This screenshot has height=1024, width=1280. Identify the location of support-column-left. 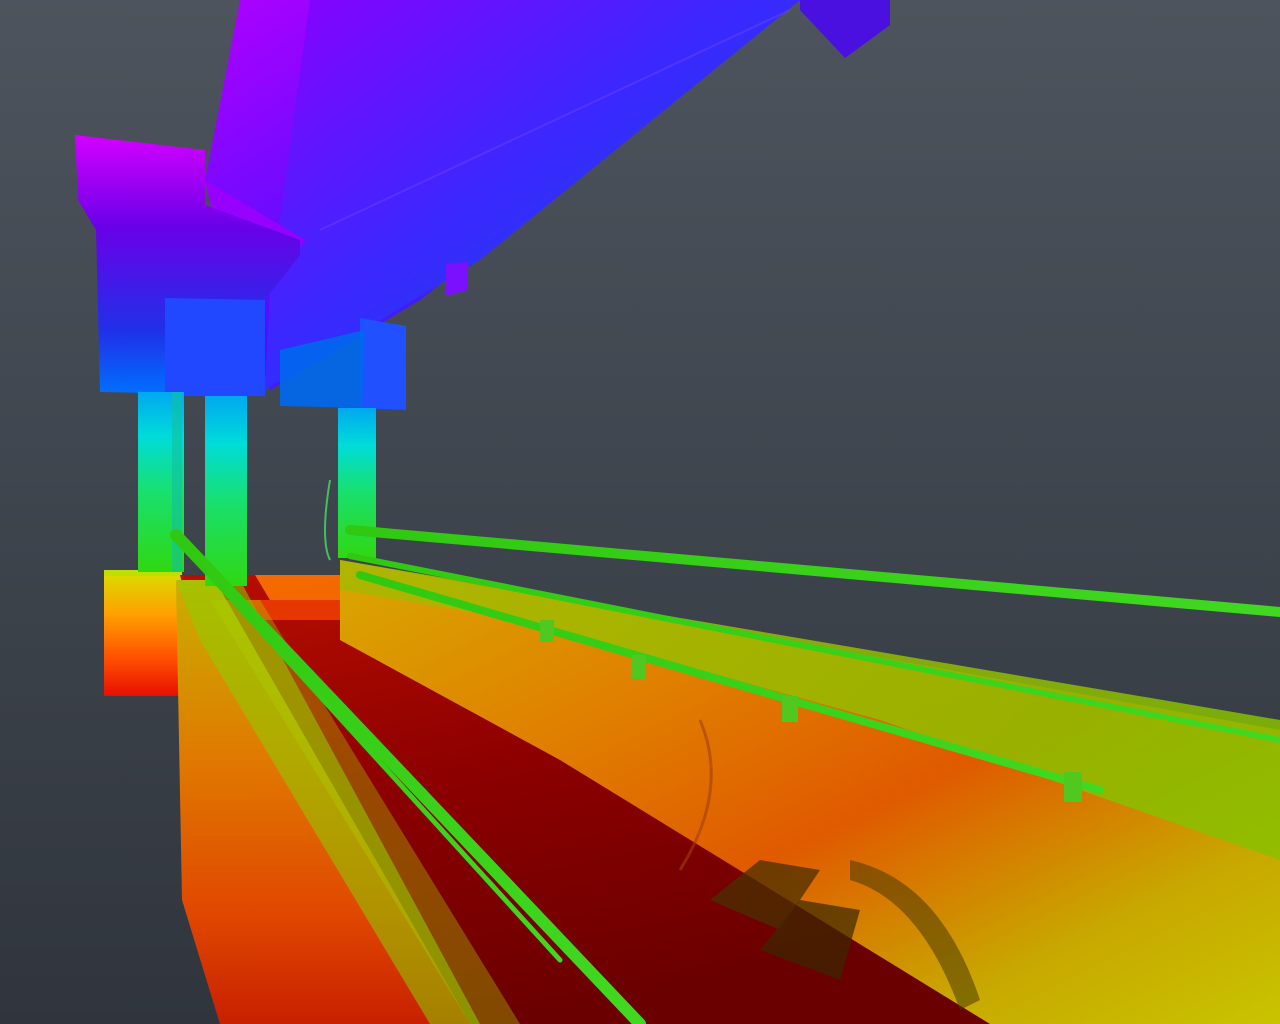
(161, 482).